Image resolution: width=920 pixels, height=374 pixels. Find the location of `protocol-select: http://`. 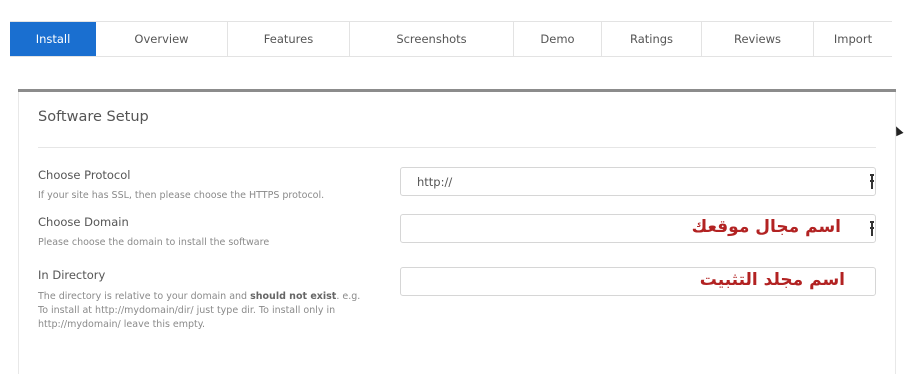

protocol-select: http:// is located at coordinates (638, 181).